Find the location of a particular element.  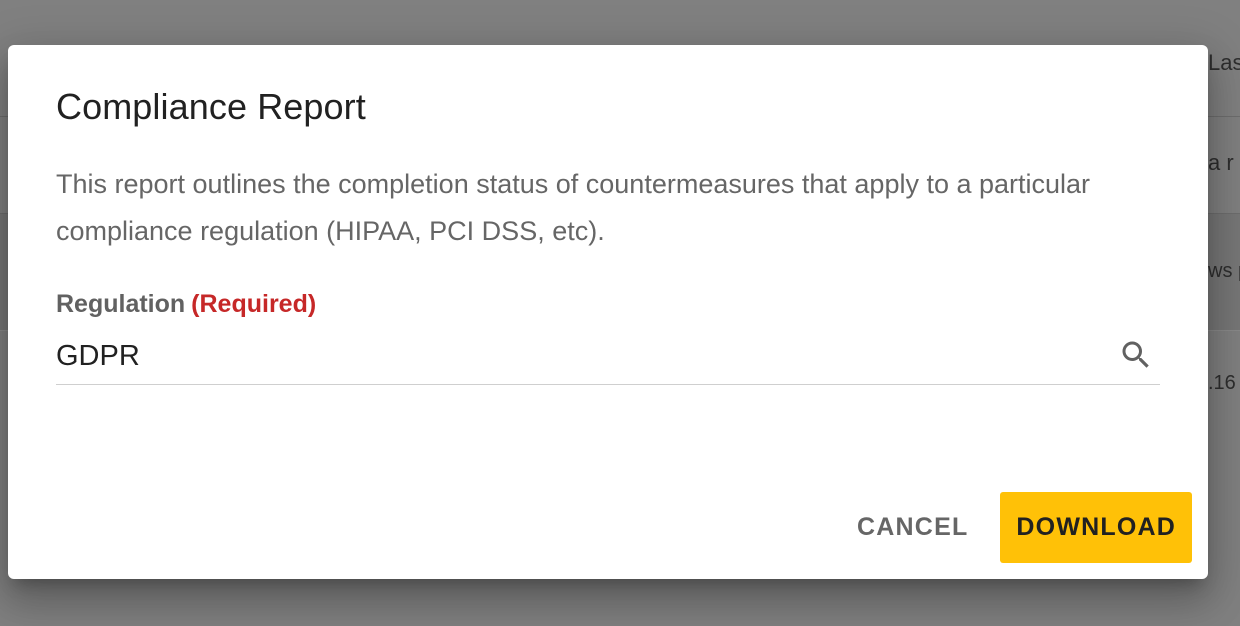

background-text: Las is located at coordinates (1224, 62).